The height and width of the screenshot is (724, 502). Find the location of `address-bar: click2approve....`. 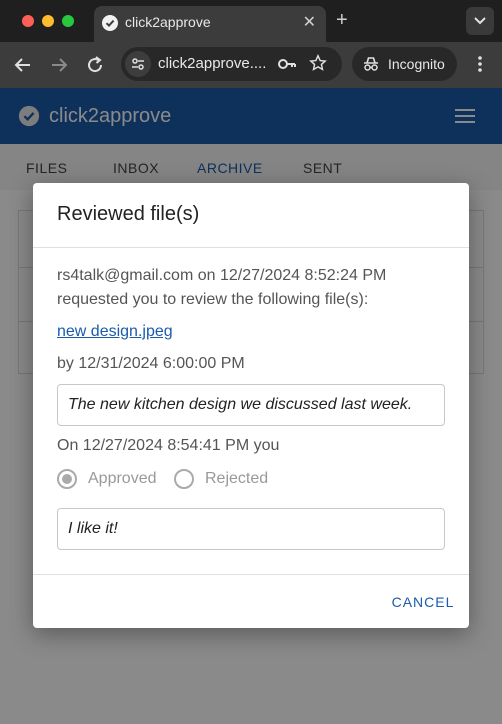

address-bar: click2approve.... is located at coordinates (231, 64).